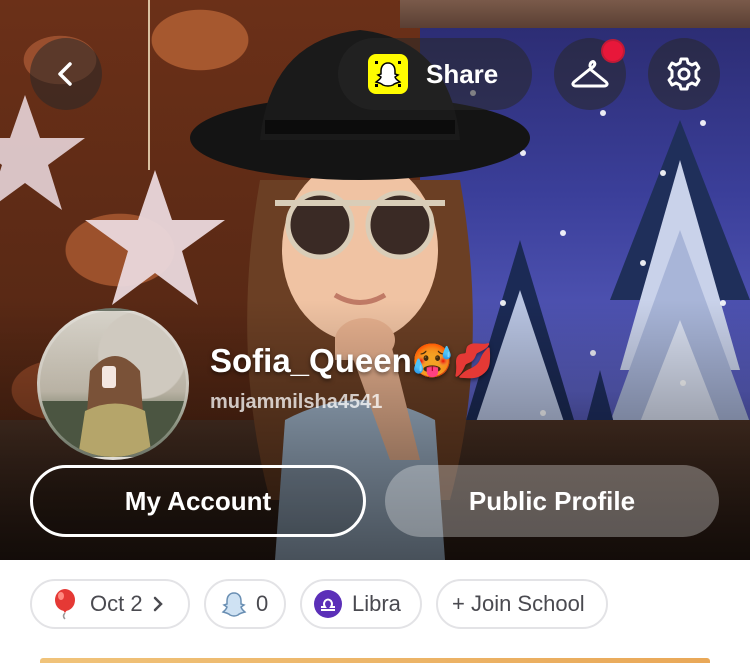 Image resolution: width=750 pixels, height=663 pixels. What do you see at coordinates (296, 402) in the screenshot?
I see `username: mujammilsha4541` at bounding box center [296, 402].